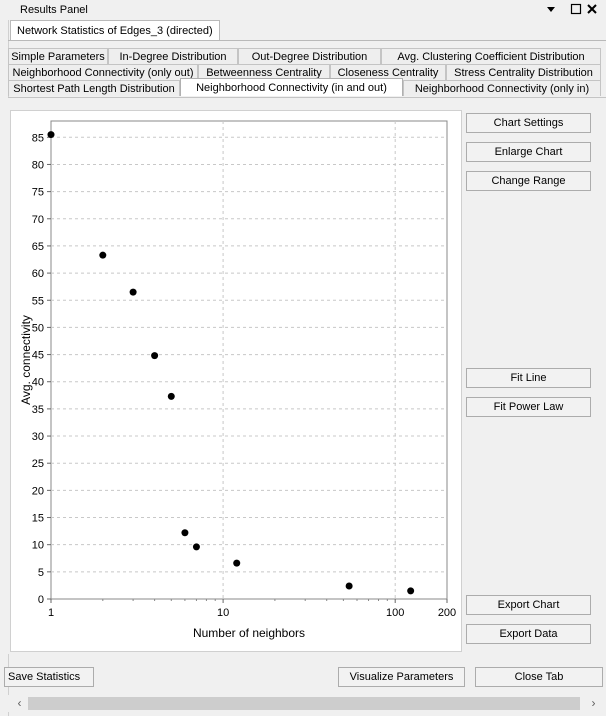 This screenshot has height=716, width=606. What do you see at coordinates (309, 56) in the screenshot?
I see `tab-out-degree-distribution: Out-Degree Distribution` at bounding box center [309, 56].